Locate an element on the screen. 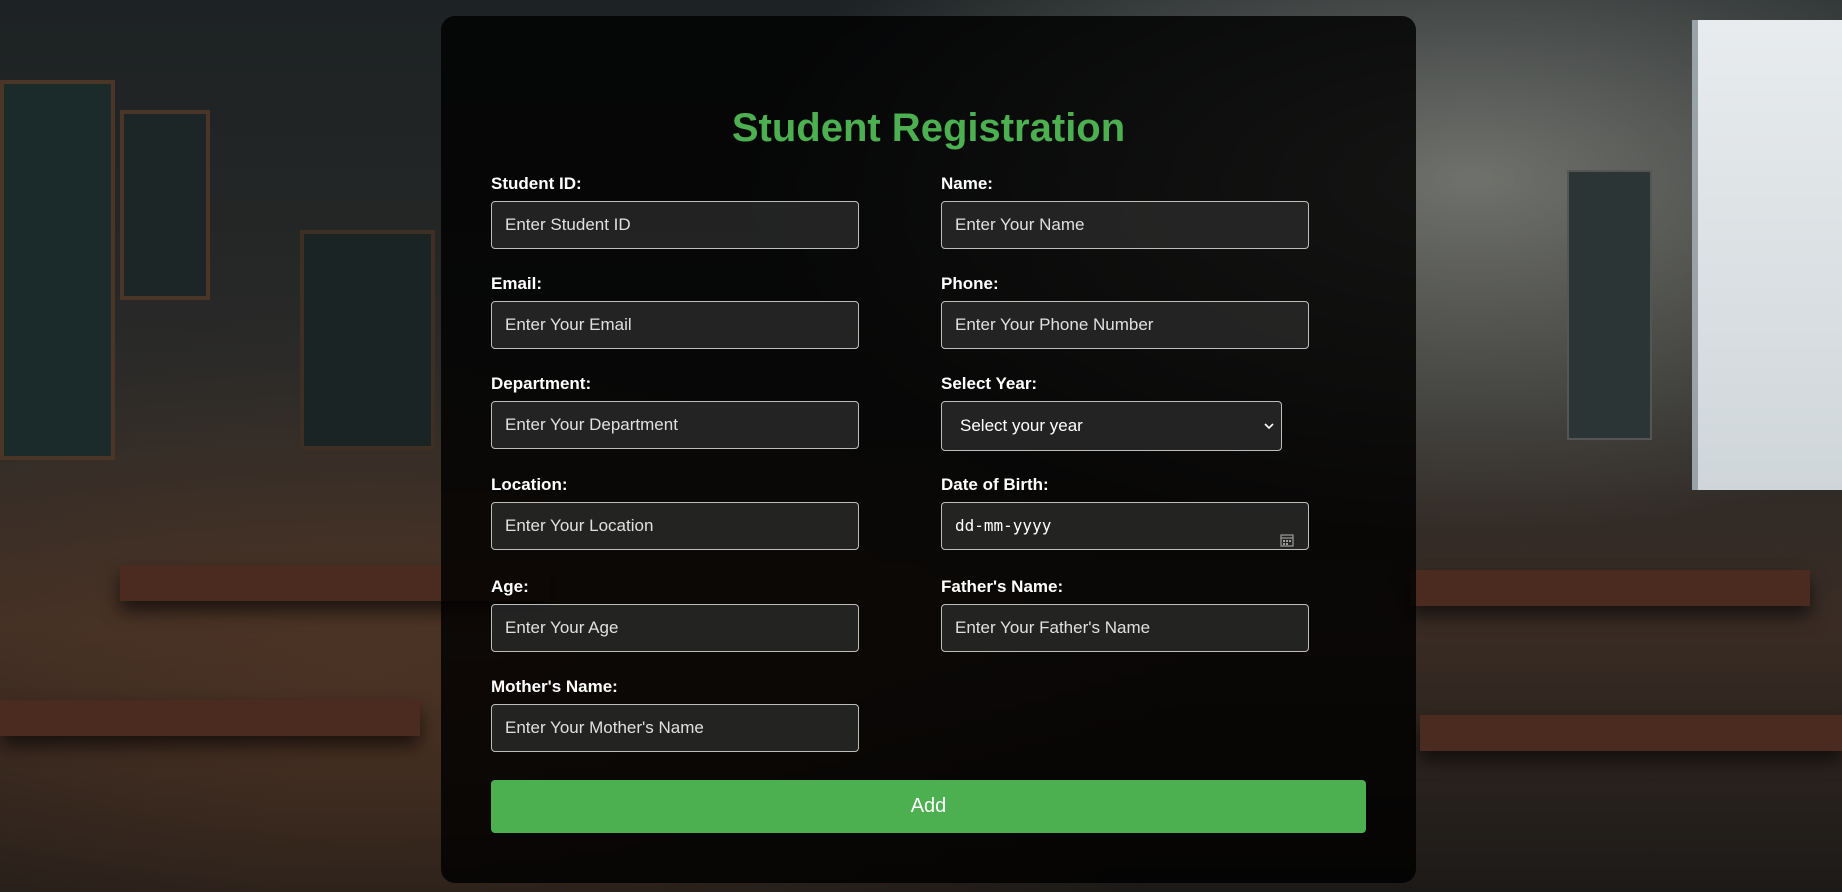 The height and width of the screenshot is (892, 1842). add-button: Add is located at coordinates (928, 806).